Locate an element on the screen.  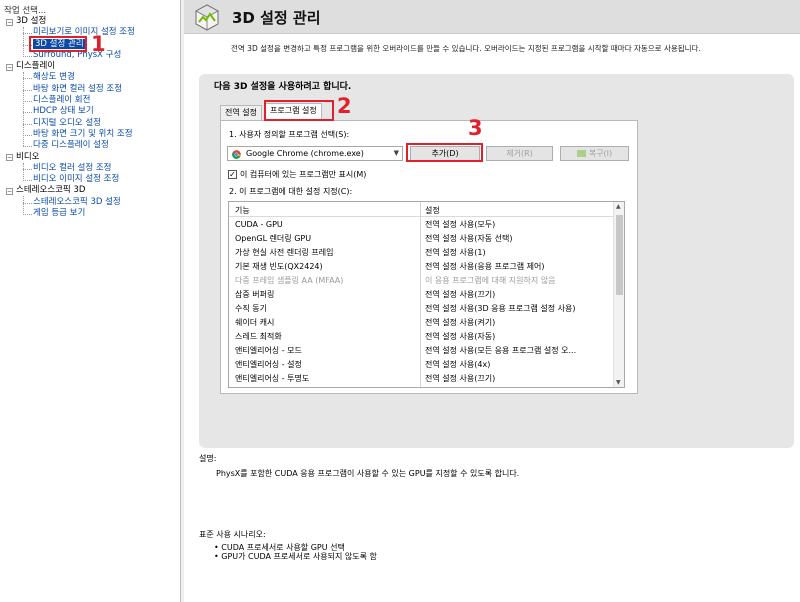
list-item: 가상 현실 사전 렌더링 프레임 전역 설정 사용(1) is located at coordinates (421, 253).